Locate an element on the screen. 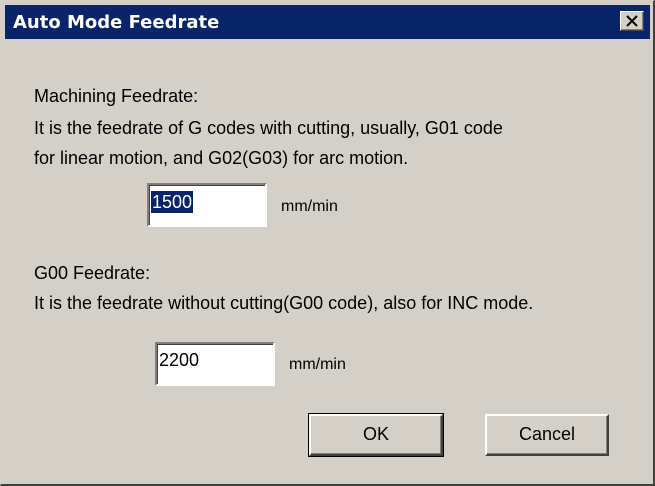  close-icon is located at coordinates (632, 21).